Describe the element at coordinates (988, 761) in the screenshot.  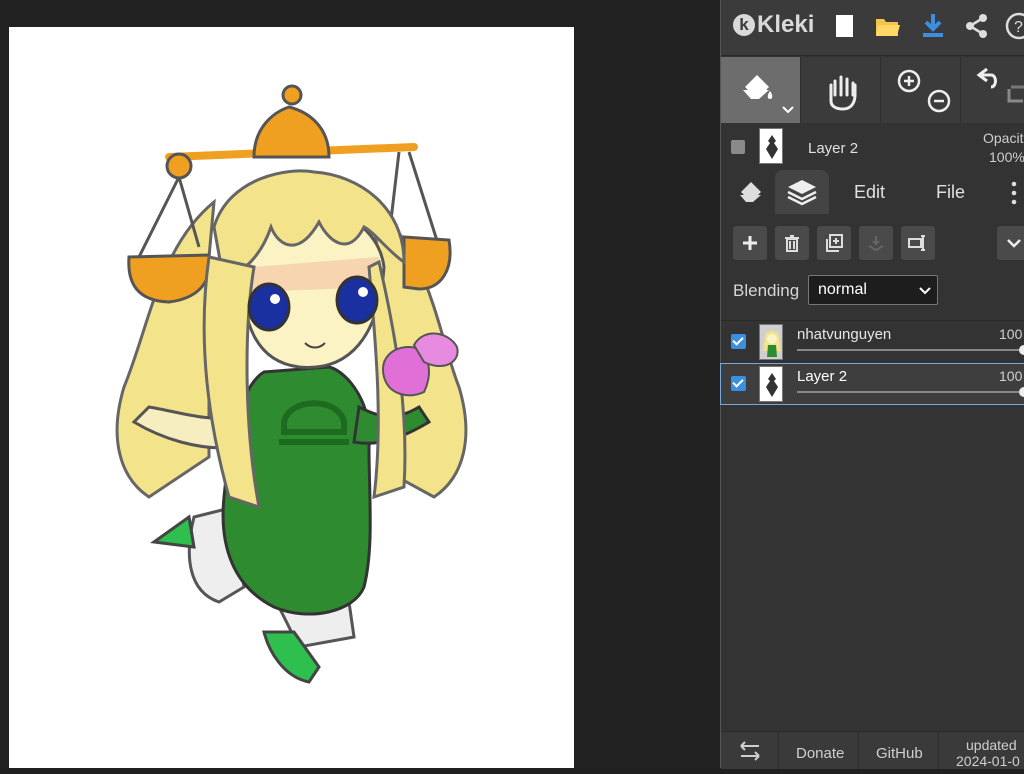
I see `updated-date: 2024-01-0` at that location.